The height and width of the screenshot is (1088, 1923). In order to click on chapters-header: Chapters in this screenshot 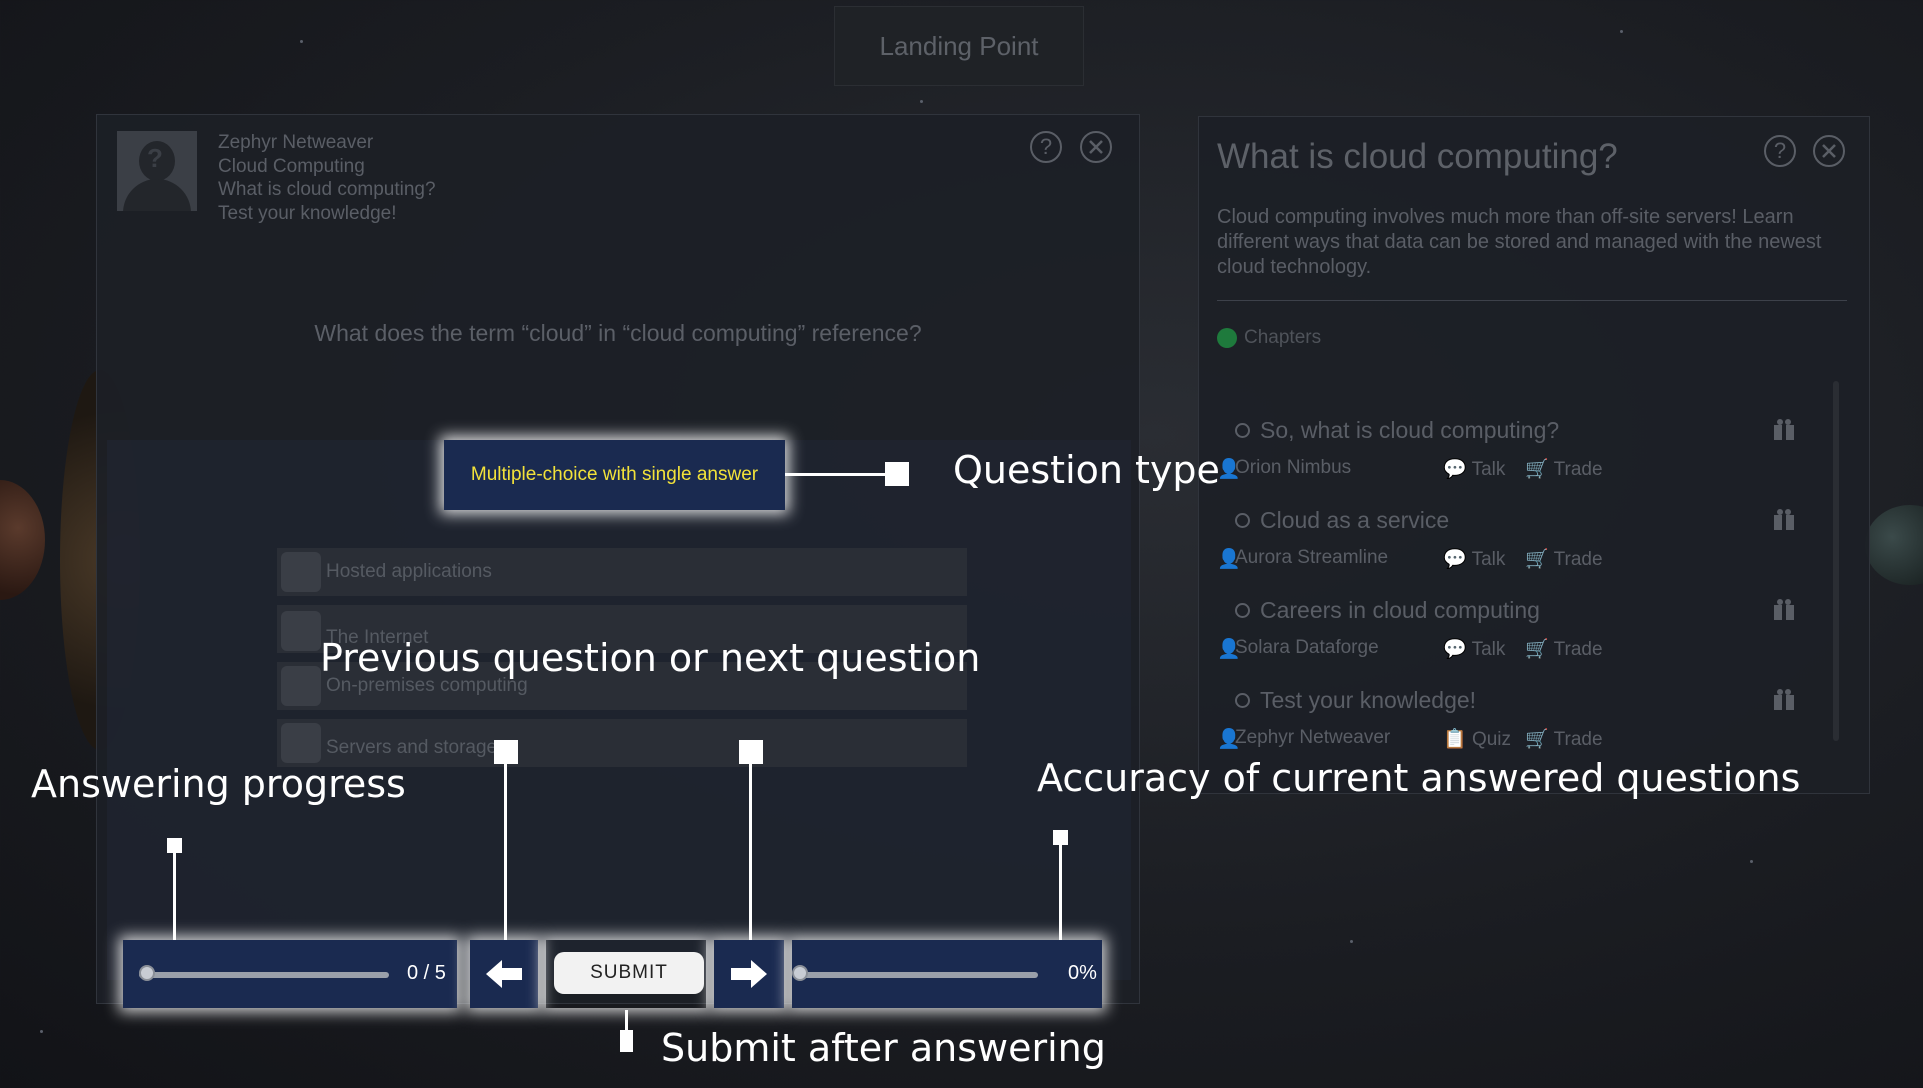, I will do `click(1269, 338)`.